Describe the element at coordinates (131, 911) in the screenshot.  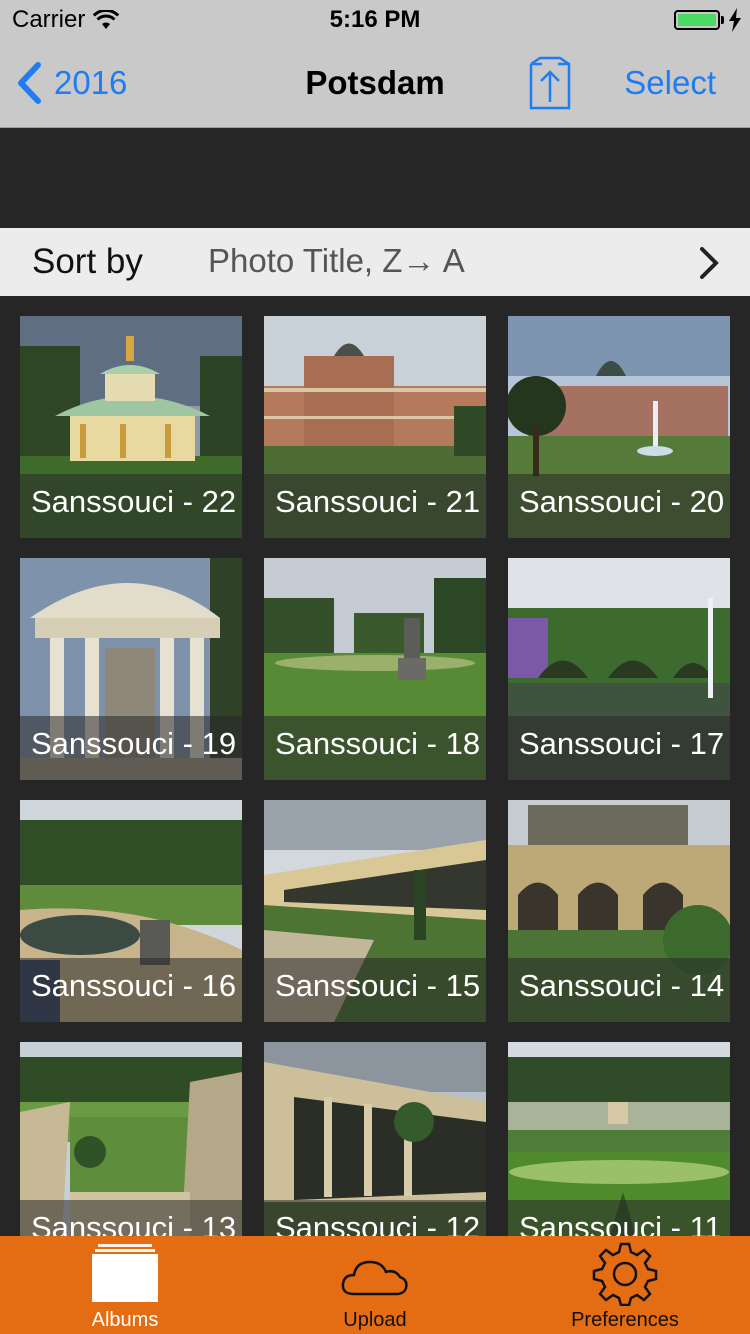
I see `photo-thumbnail: Sanssouci - 16` at that location.